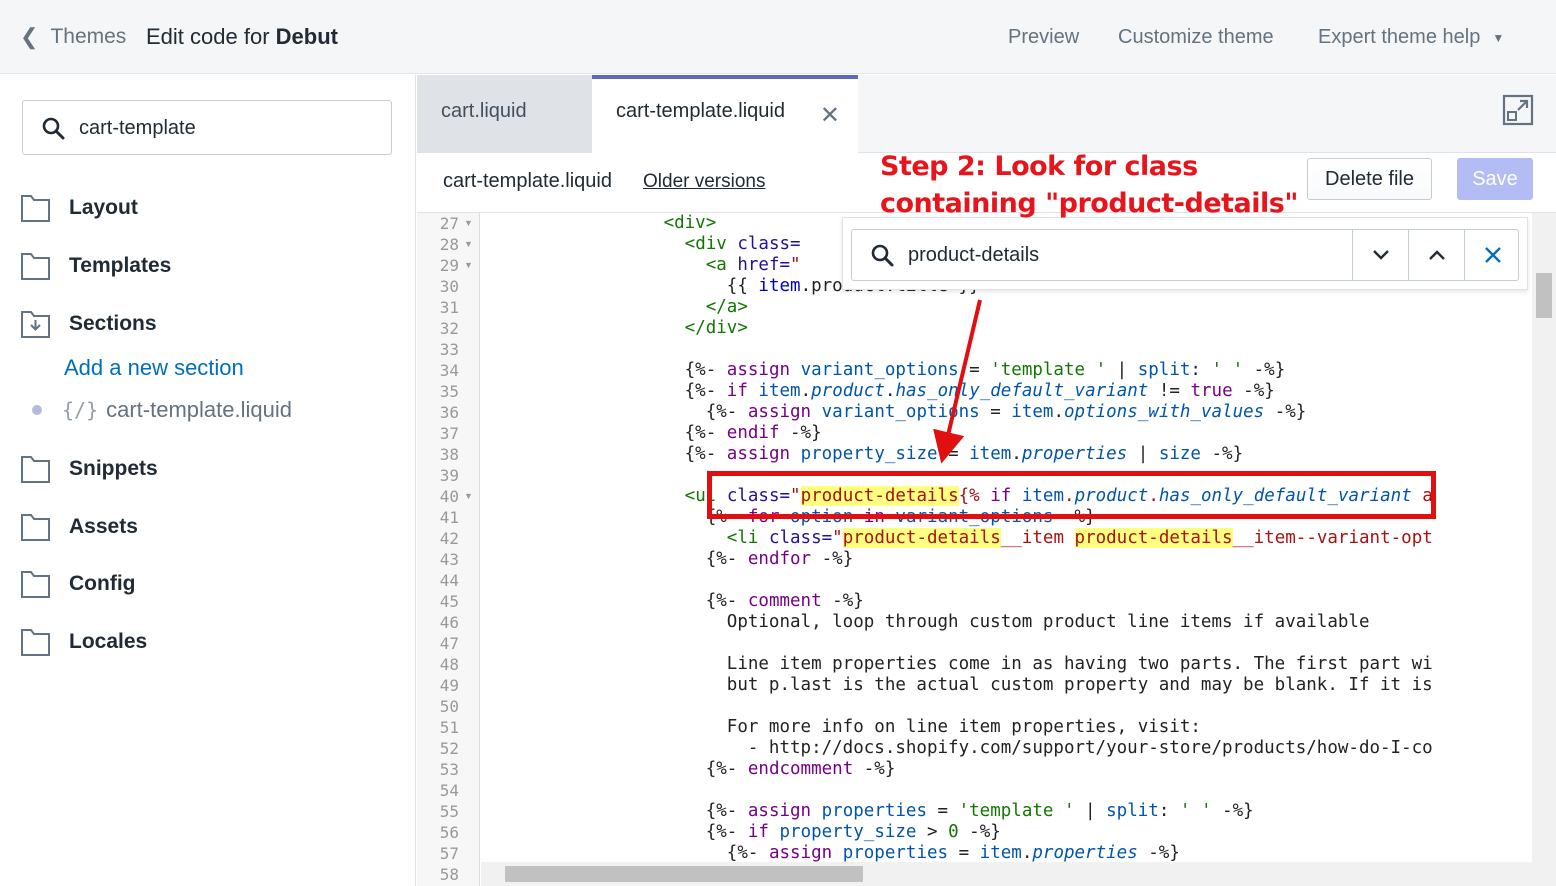  What do you see at coordinates (449, 307) in the screenshot?
I see `line-number: 31` at bounding box center [449, 307].